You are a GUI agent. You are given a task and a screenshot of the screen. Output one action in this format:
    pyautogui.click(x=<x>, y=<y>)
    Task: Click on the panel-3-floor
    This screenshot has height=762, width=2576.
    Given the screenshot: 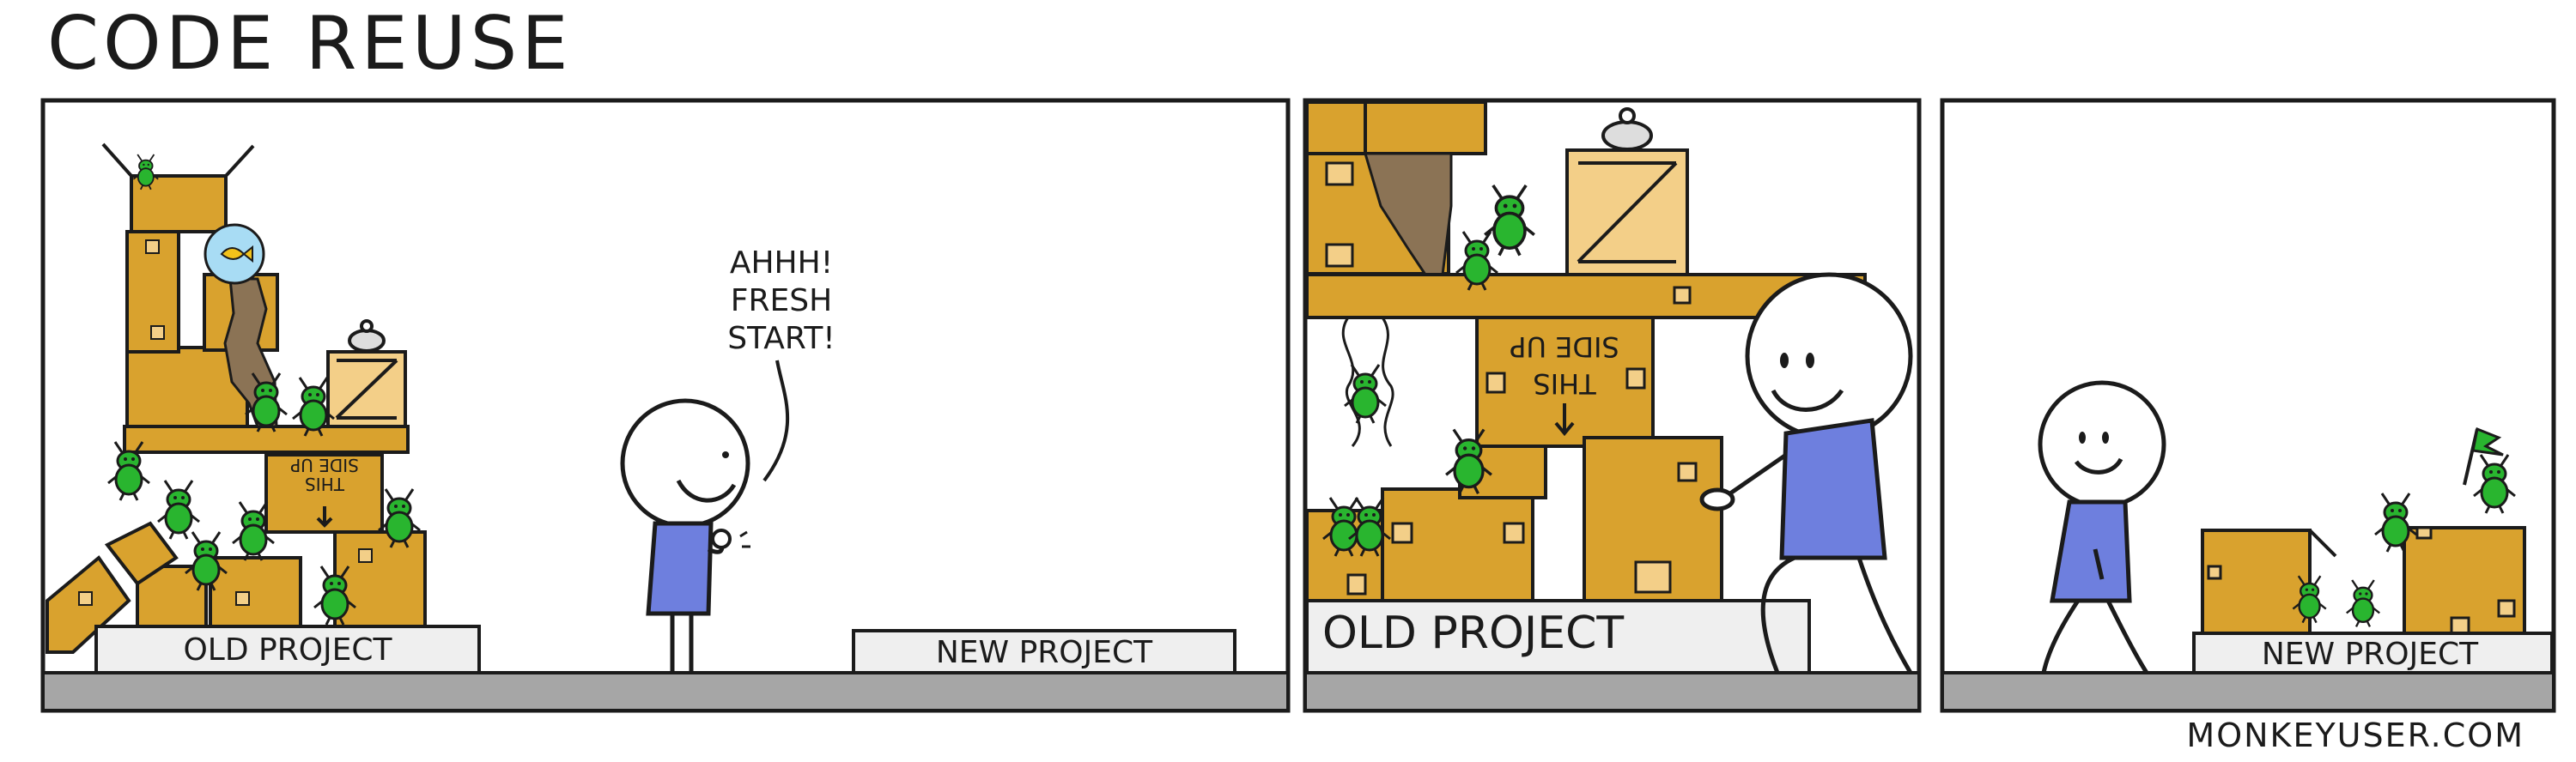 What is the action you would take?
    pyautogui.click(x=2248, y=691)
    